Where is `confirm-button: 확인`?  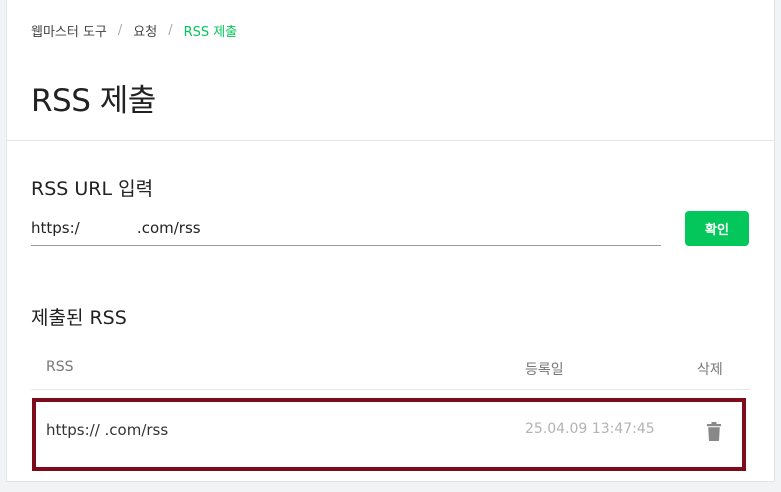 confirm-button: 확인 is located at coordinates (717, 228).